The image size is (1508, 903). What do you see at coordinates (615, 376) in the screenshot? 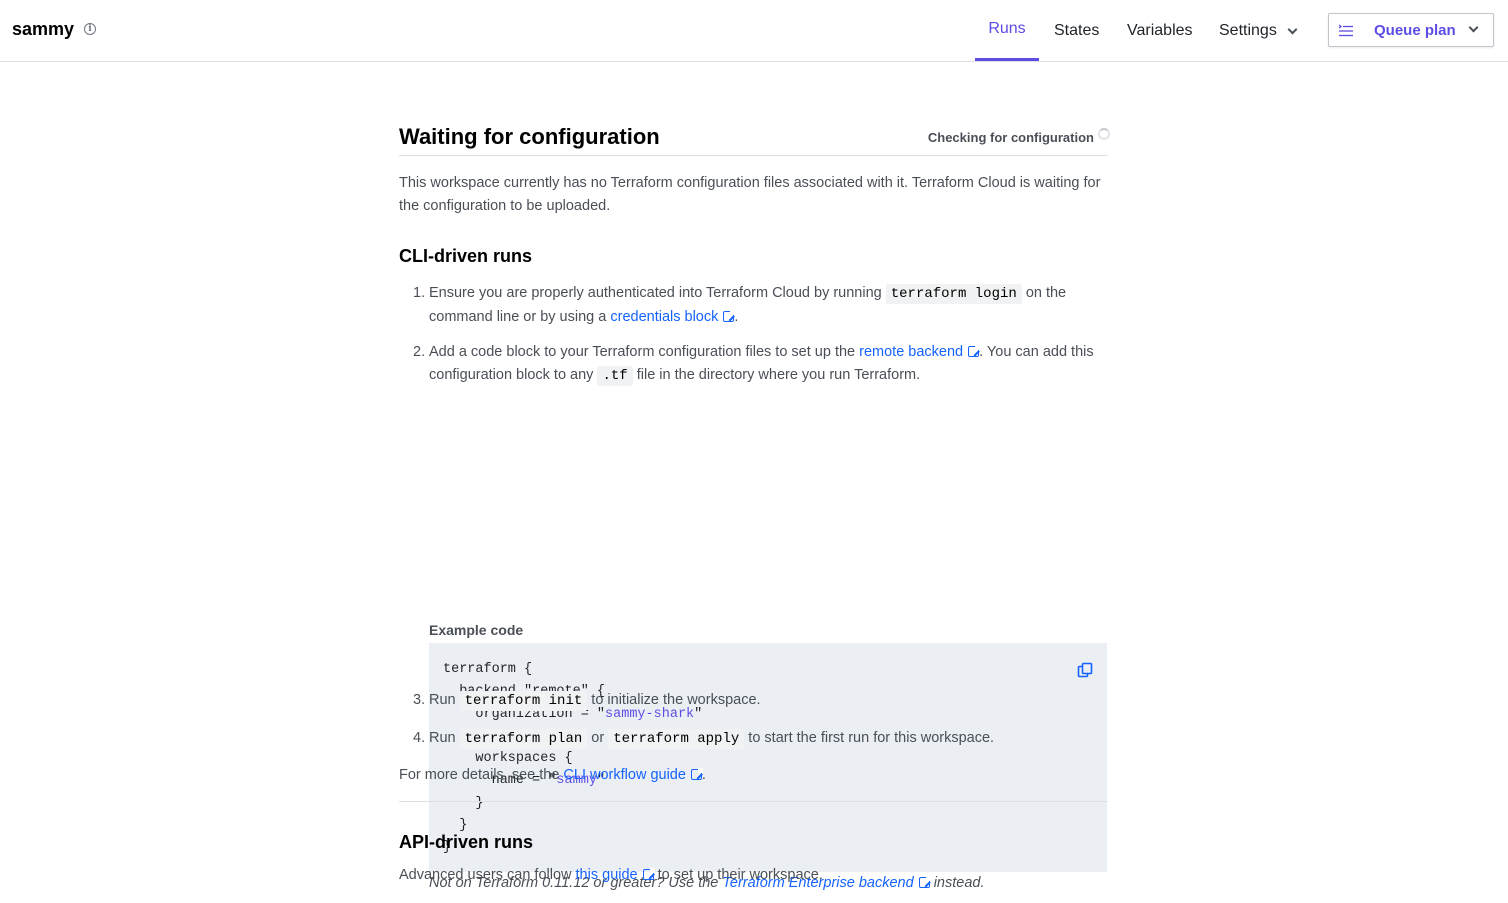
I see `inline-code: .tf` at bounding box center [615, 376].